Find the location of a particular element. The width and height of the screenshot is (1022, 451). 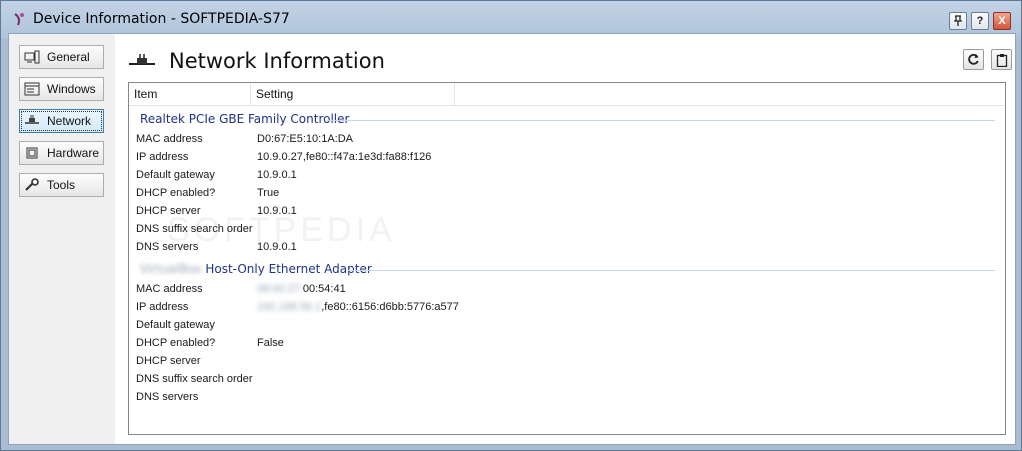

wrench-icon is located at coordinates (32, 184).